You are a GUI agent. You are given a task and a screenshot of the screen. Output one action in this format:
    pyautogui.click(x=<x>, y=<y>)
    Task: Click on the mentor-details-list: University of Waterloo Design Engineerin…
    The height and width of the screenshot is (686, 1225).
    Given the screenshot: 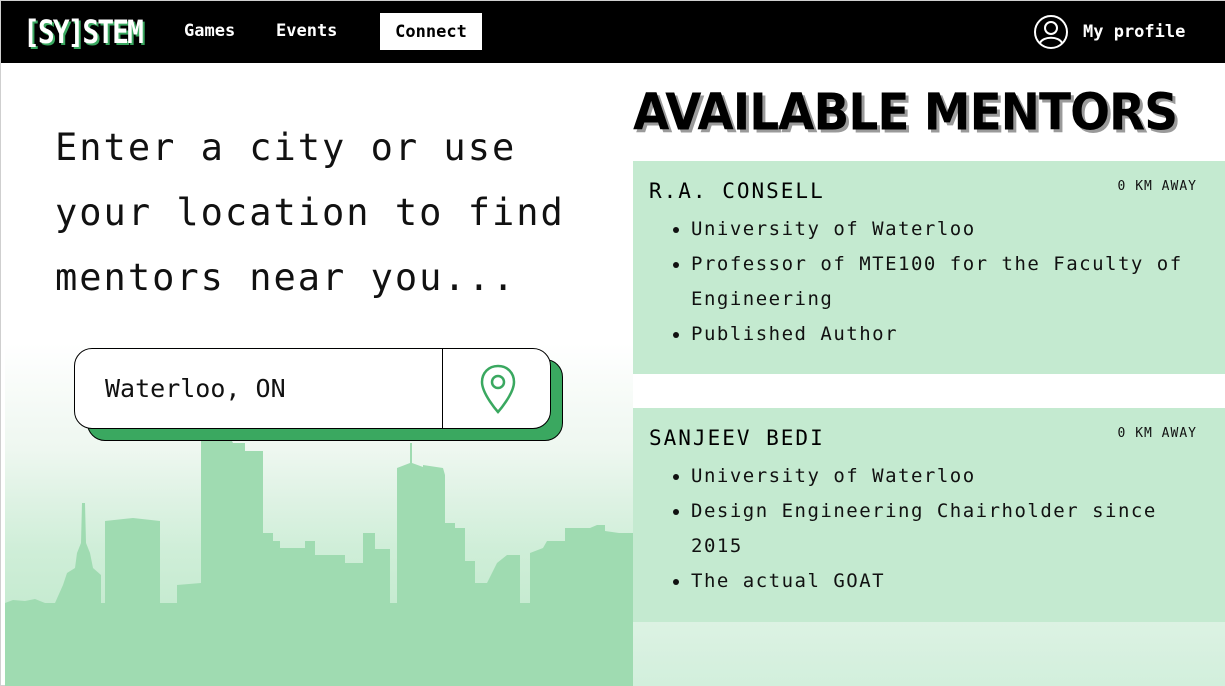 What is the action you would take?
    pyautogui.click(x=929, y=529)
    